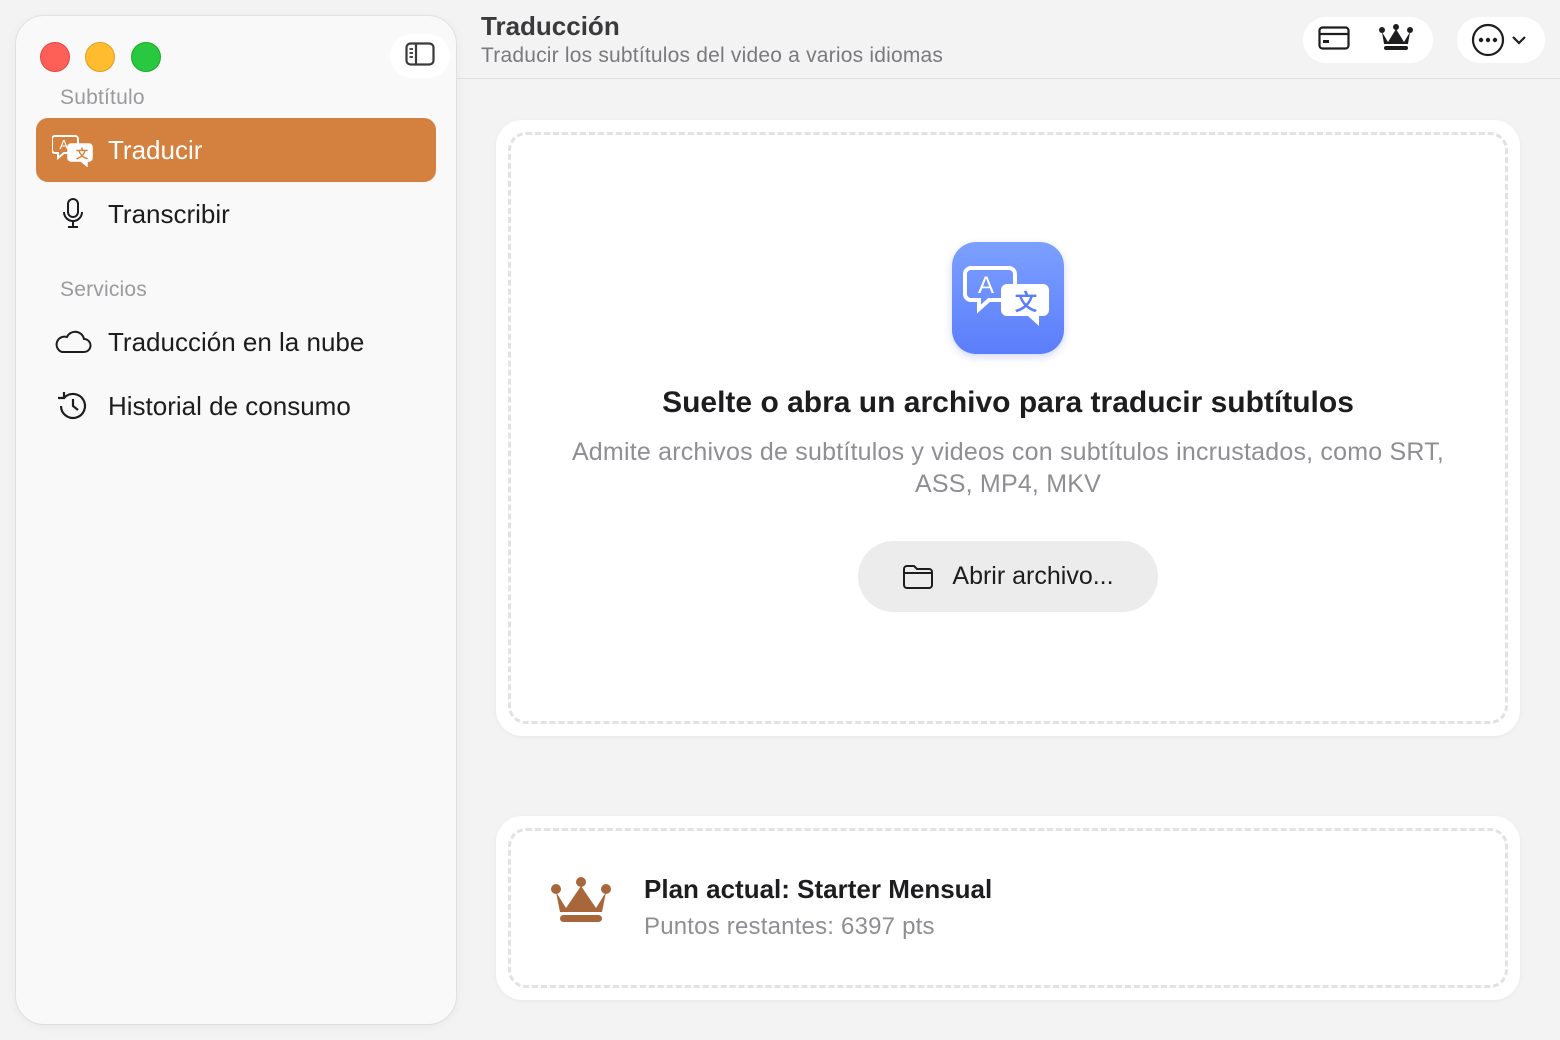  Describe the element at coordinates (1488, 40) in the screenshot. I see `more-icon` at that location.